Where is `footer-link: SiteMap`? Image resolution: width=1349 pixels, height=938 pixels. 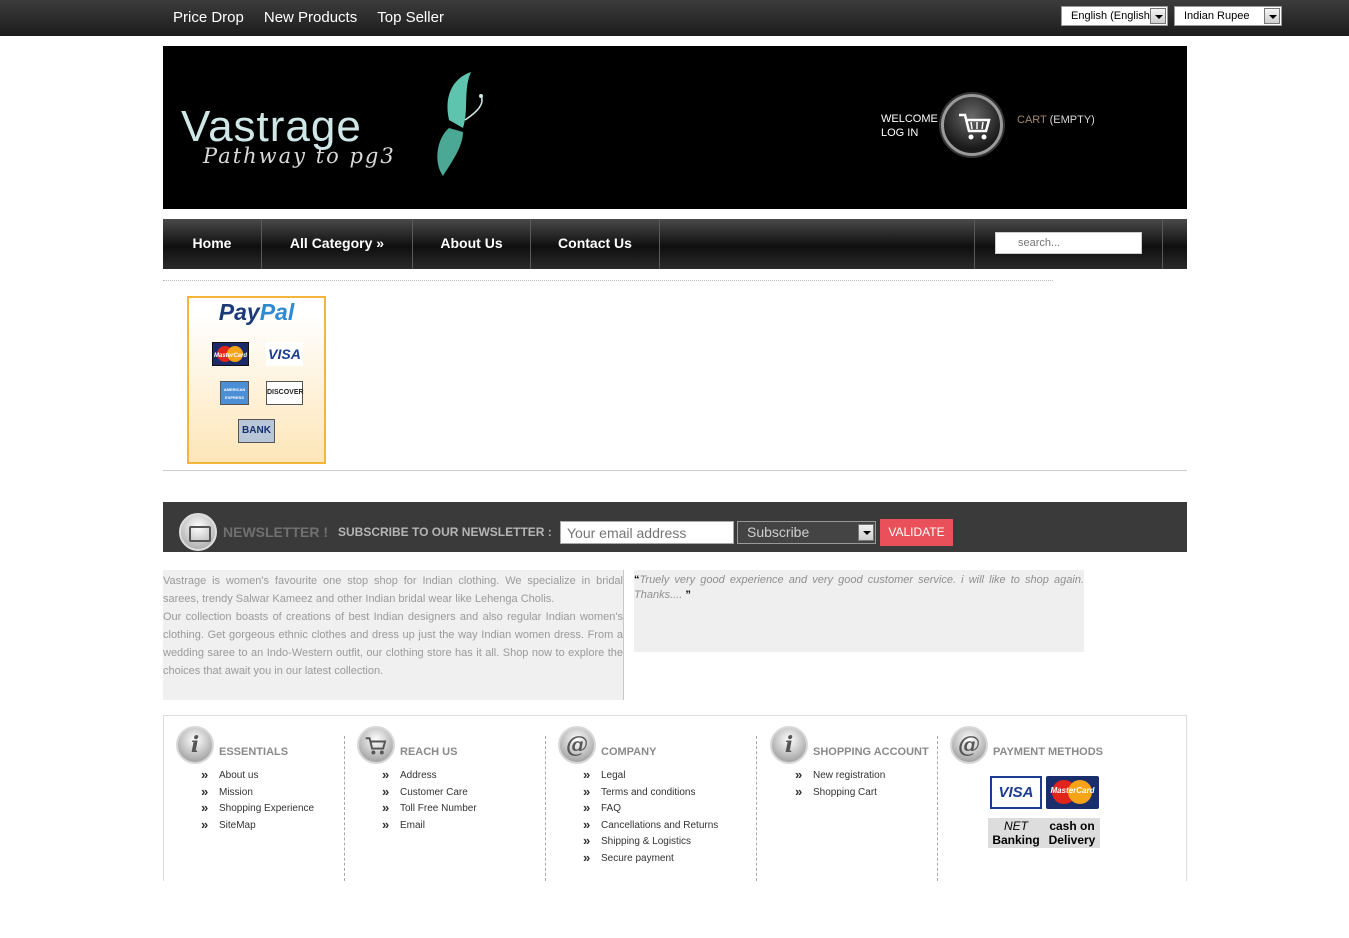
footer-link: SiteMap is located at coordinates (257, 827).